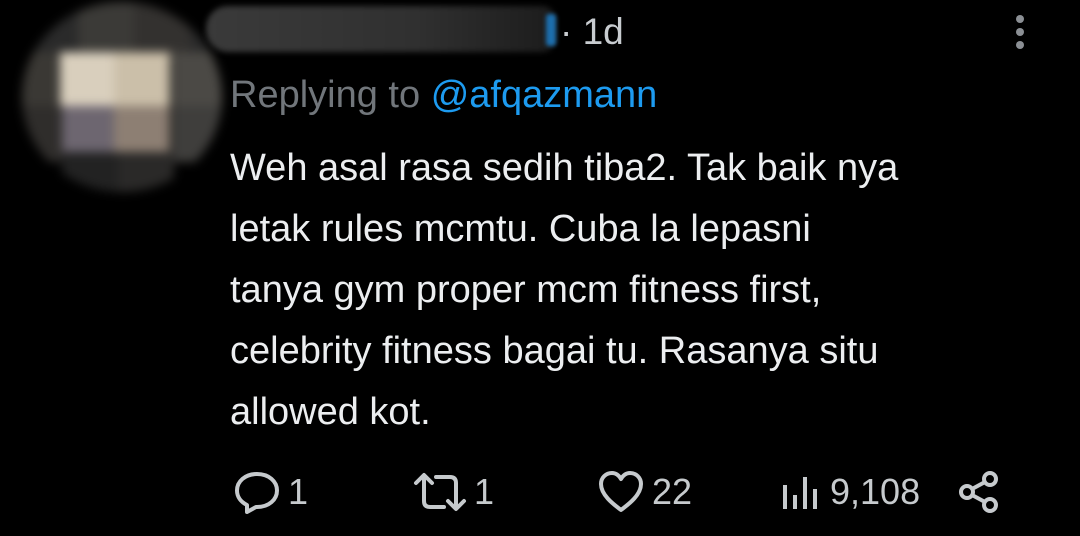  Describe the element at coordinates (544, 95) in the screenshot. I see `reply-handle-link: @afqazmann` at that location.